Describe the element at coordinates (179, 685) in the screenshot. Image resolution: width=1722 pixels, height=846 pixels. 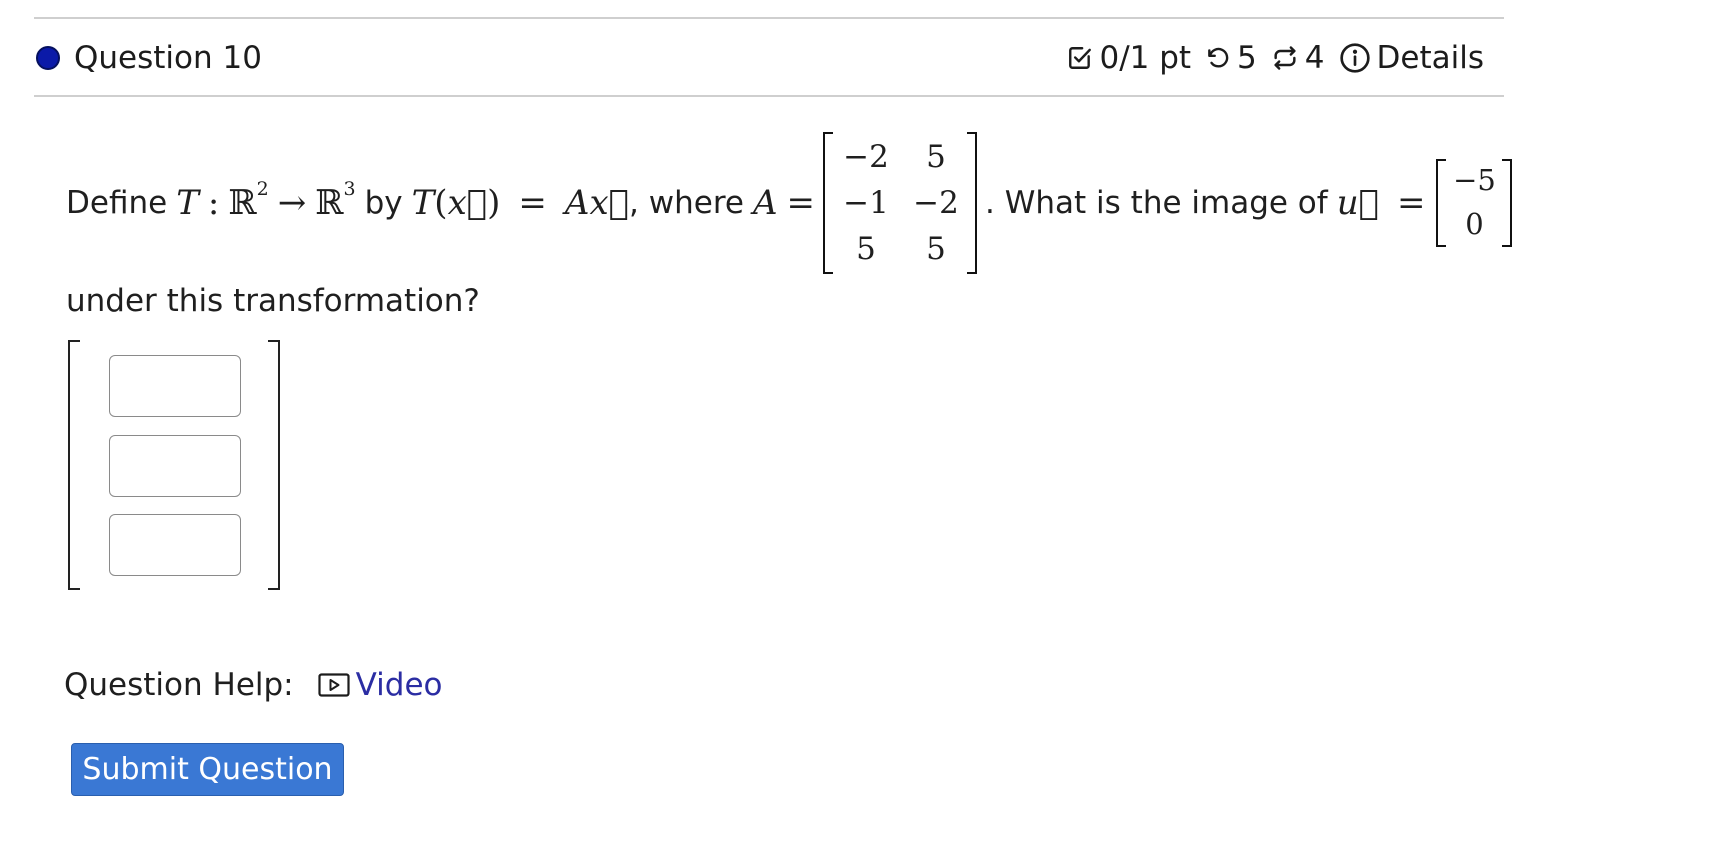
I see `question-help-label: Question Help:` at that location.